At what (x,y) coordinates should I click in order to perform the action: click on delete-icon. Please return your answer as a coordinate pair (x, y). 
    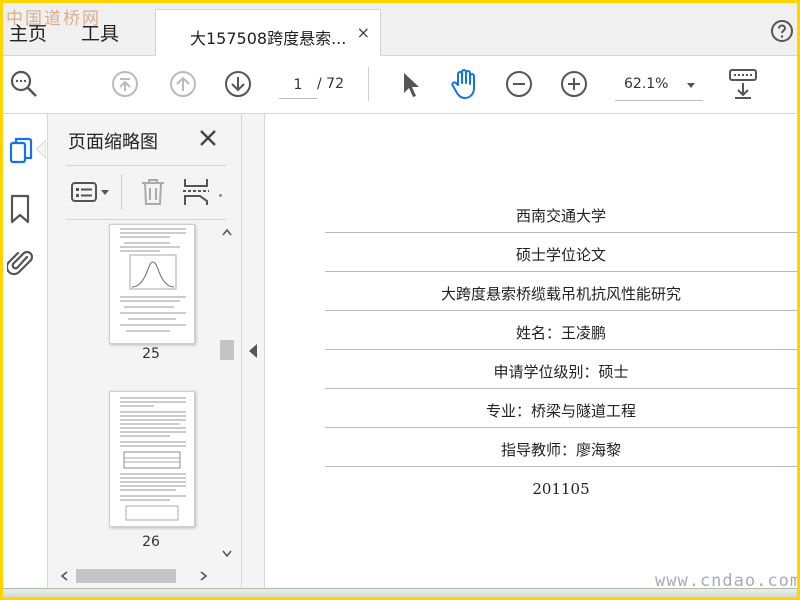
    Looking at the image, I should click on (153, 192).